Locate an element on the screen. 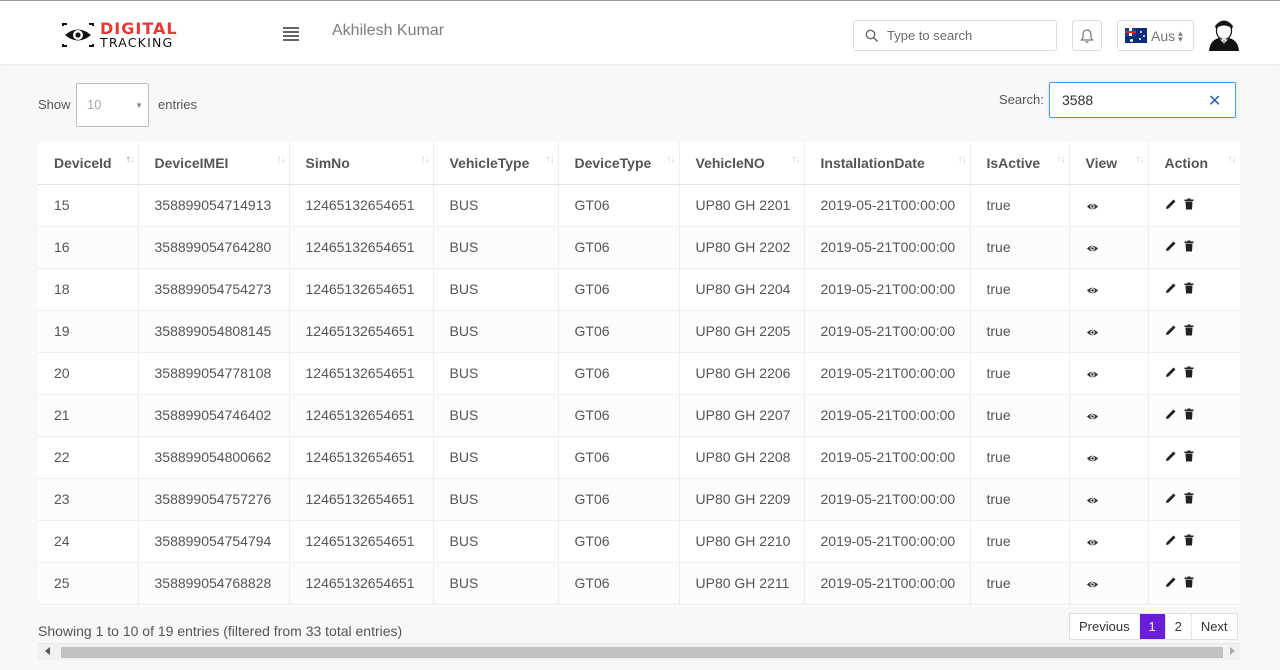  page-button-2: 2 is located at coordinates (1179, 626).